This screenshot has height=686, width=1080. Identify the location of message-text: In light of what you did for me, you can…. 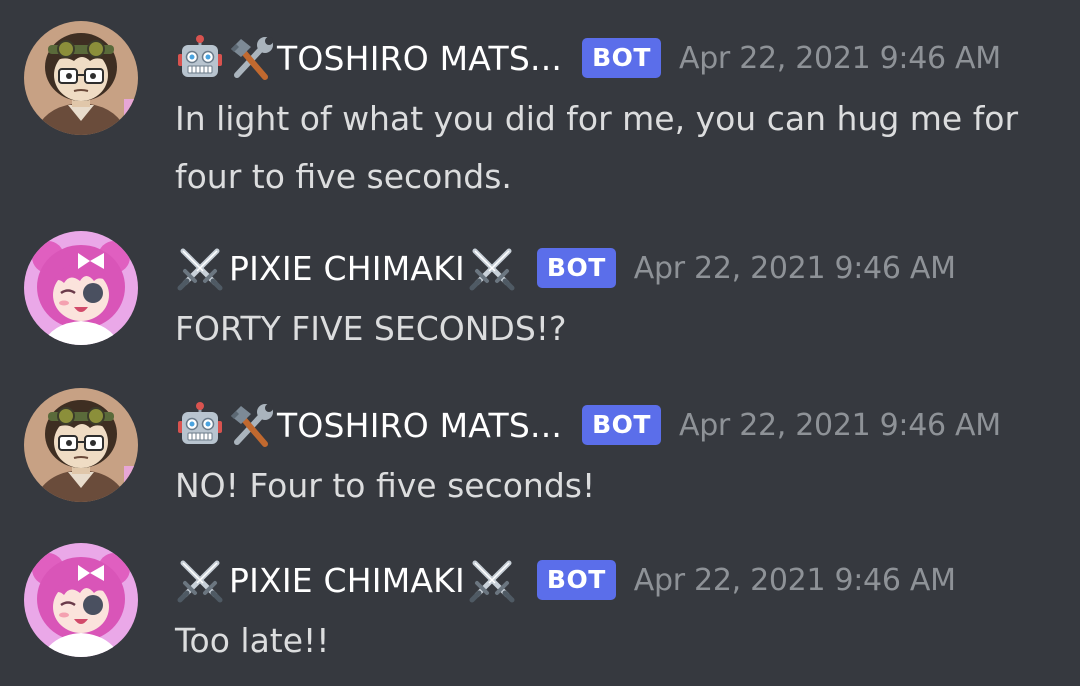
(597, 147).